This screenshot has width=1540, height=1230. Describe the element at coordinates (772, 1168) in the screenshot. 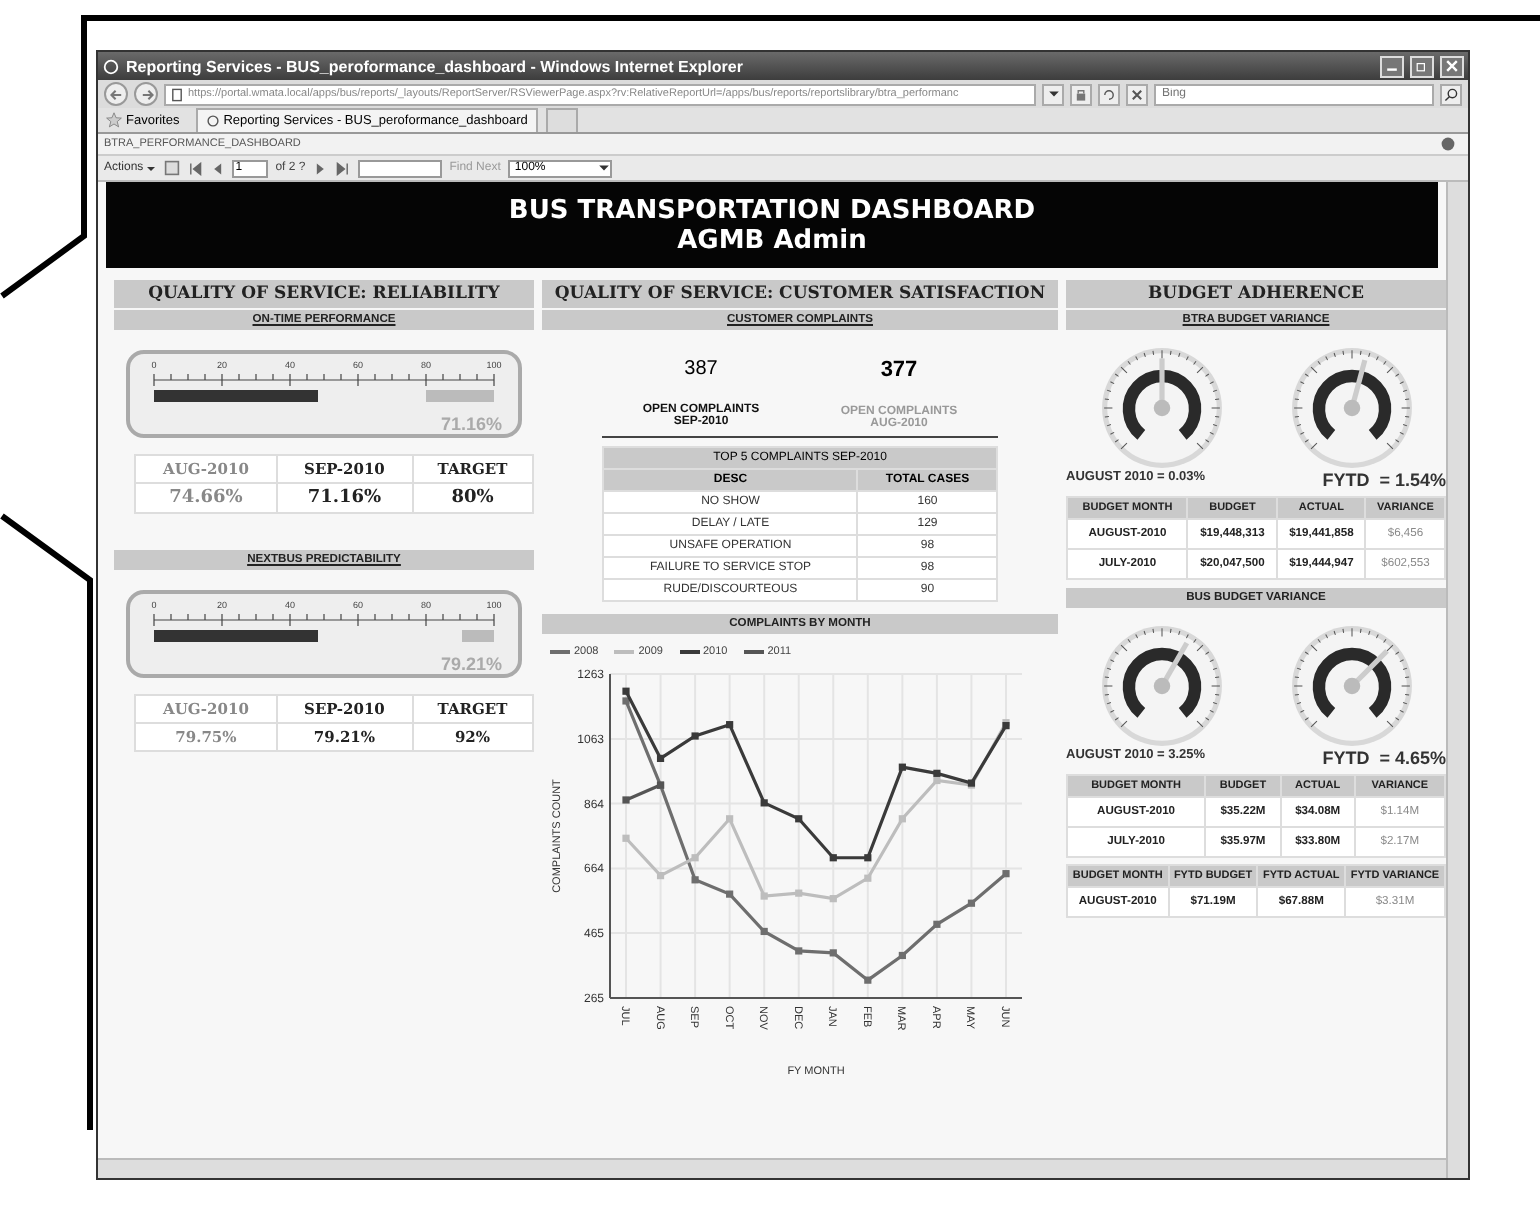

I see `horizontal-scrollbar` at that location.